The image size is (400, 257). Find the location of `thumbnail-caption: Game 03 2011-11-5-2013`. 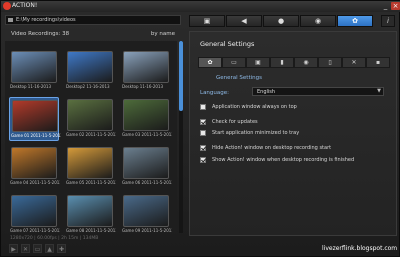

thumbnail-caption: Game 03 2011-11-5-2013 is located at coordinates (147, 134).